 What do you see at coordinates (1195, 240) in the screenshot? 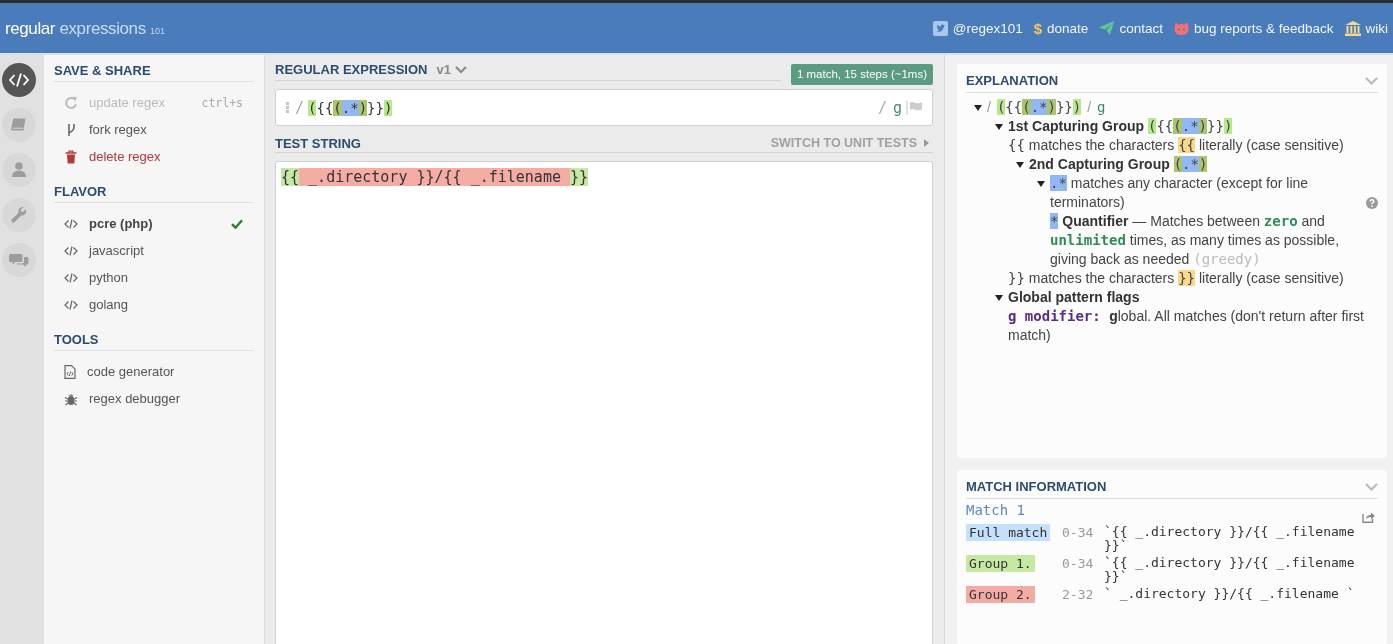
I see `explanation-text: * Quantifier — Matches between zero and unlimited times, as many times as possible, giving back as needed (greedy)` at bounding box center [1195, 240].